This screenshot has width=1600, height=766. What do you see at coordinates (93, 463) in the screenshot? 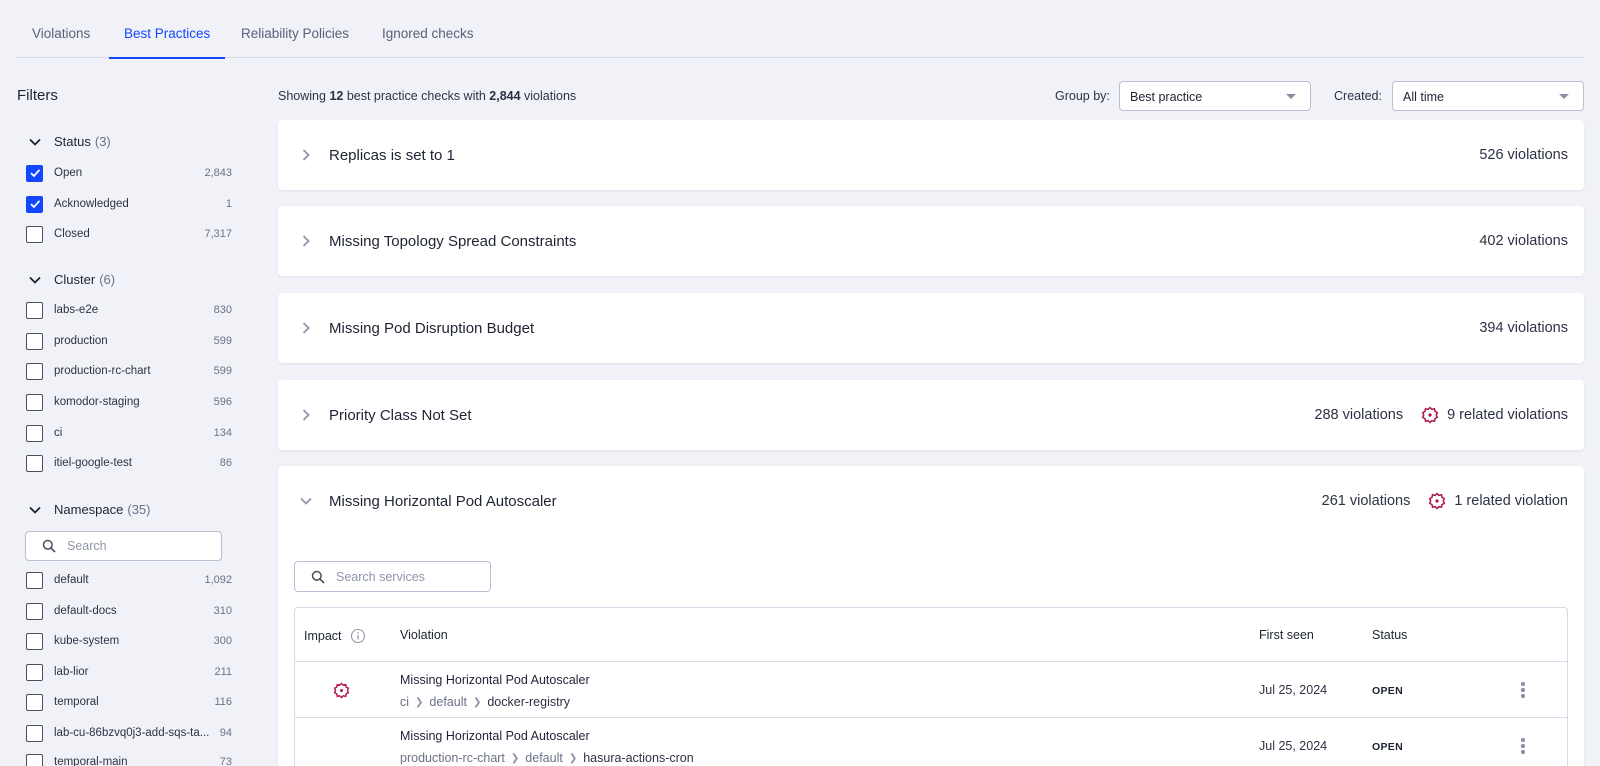
I see `option-label: itiel-google-test` at bounding box center [93, 463].